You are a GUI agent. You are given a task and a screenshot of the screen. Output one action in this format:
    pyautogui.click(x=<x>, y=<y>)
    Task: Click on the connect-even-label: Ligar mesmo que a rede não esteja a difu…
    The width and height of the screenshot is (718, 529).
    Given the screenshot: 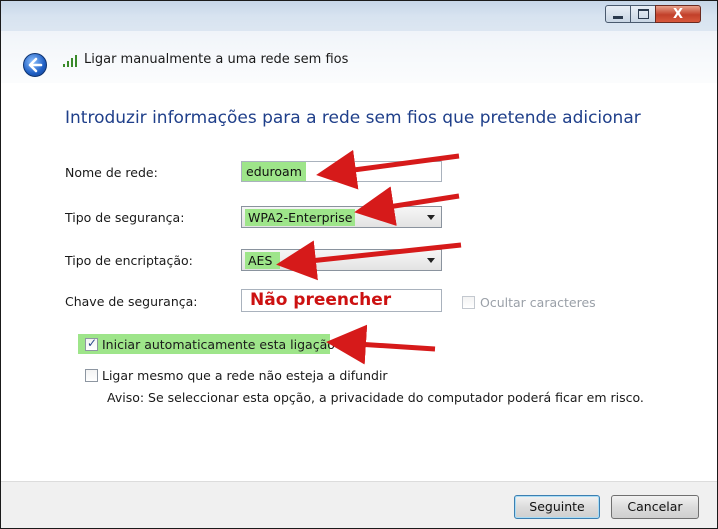 What is the action you would take?
    pyautogui.click(x=245, y=375)
    